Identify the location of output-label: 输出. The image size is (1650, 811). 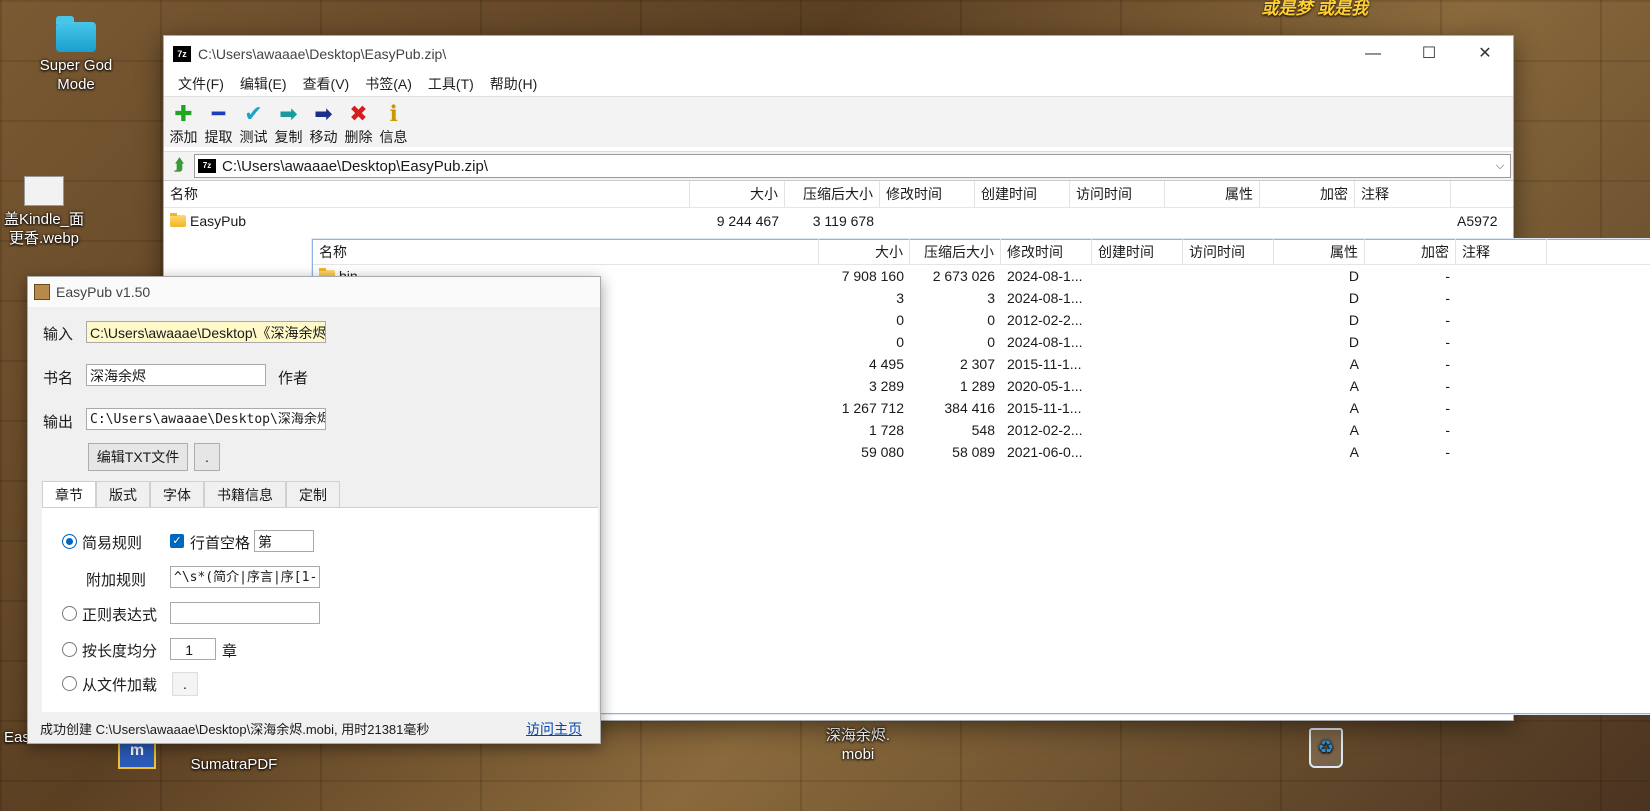
(58, 422).